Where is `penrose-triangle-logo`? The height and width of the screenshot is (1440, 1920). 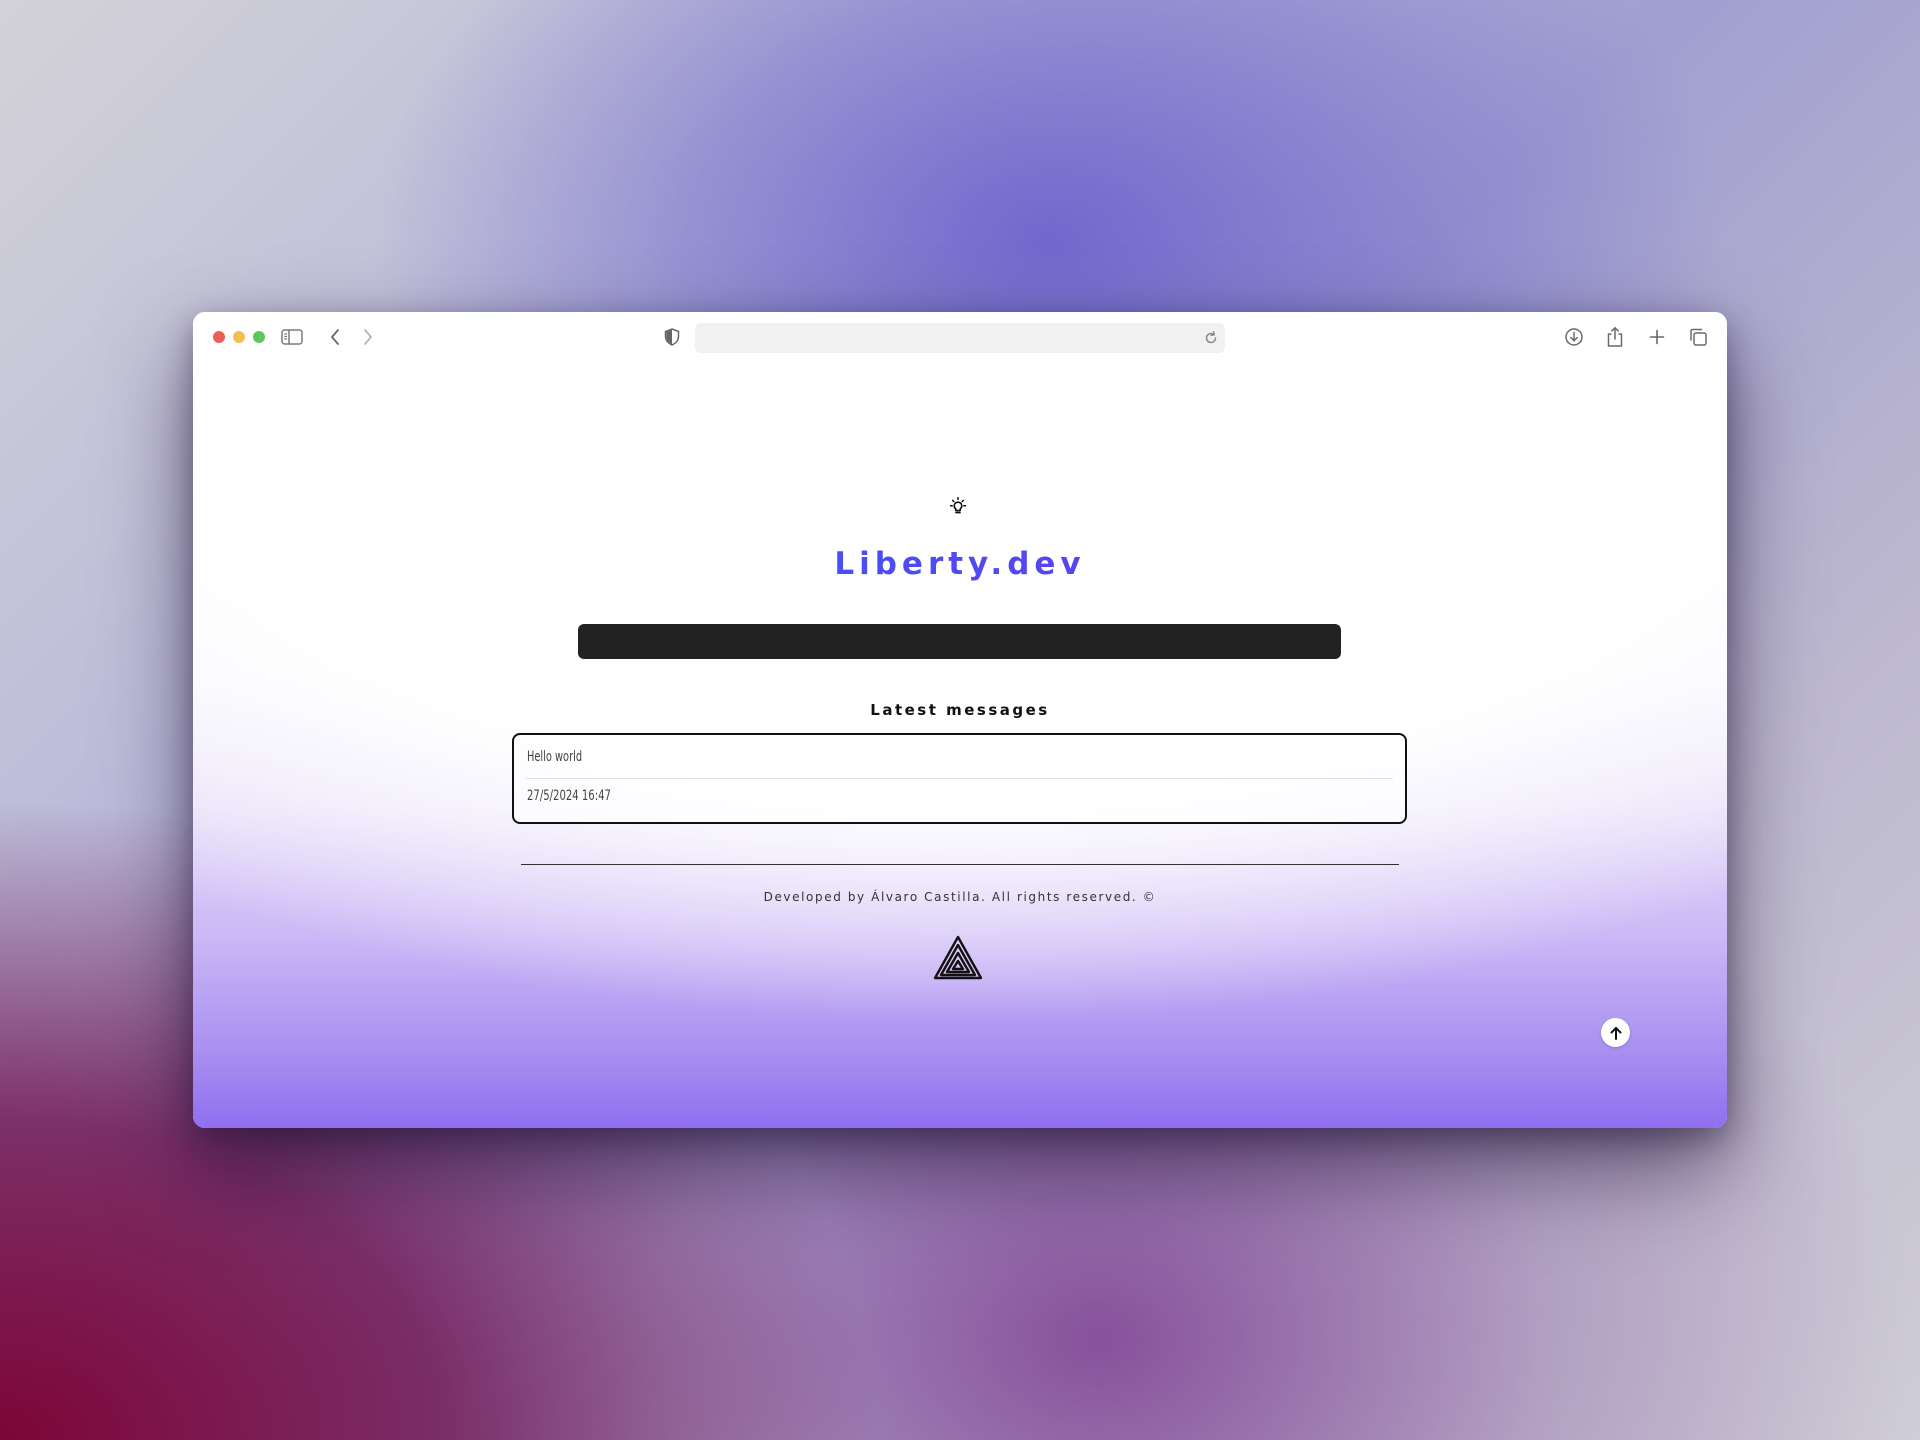 penrose-triangle-logo is located at coordinates (958, 958).